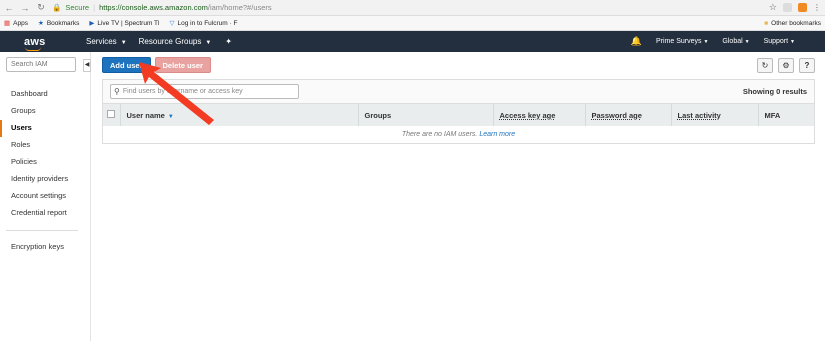 This screenshot has width=825, height=341. What do you see at coordinates (41, 7) in the screenshot?
I see `reload-icon: ↻` at bounding box center [41, 7].